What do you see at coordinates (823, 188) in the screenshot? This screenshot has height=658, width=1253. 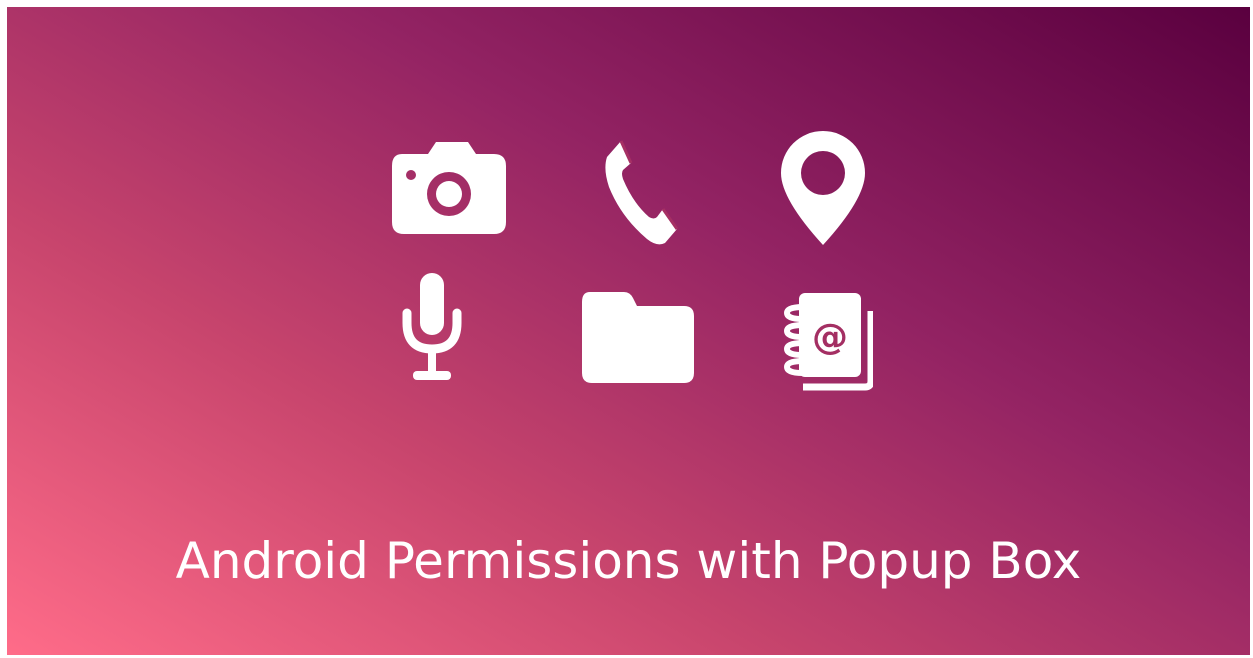 I see `location-pin-icon` at bounding box center [823, 188].